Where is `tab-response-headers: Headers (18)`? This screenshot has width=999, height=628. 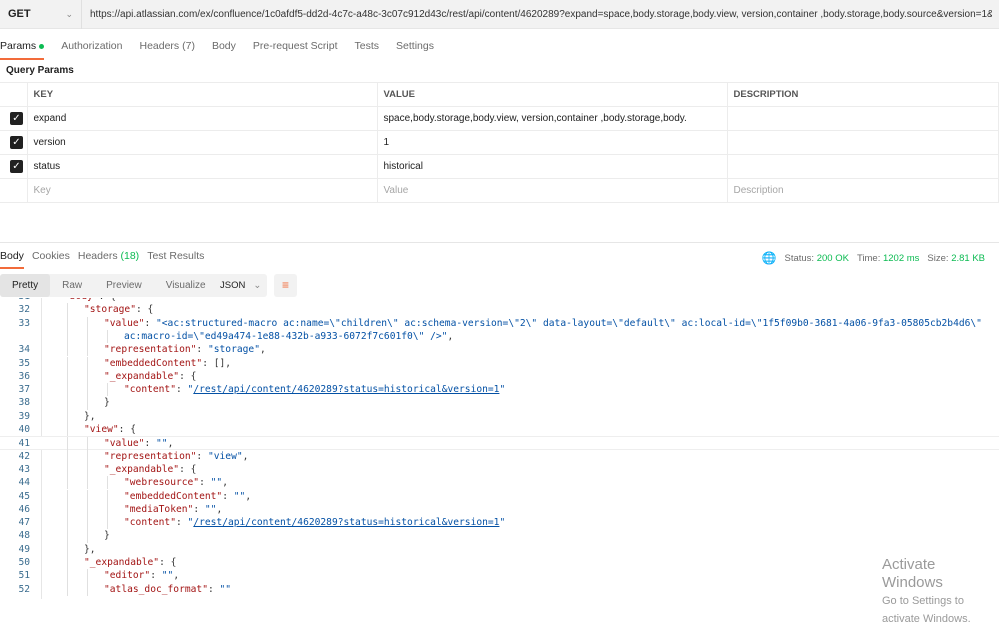 tab-response-headers: Headers (18) is located at coordinates (108, 259).